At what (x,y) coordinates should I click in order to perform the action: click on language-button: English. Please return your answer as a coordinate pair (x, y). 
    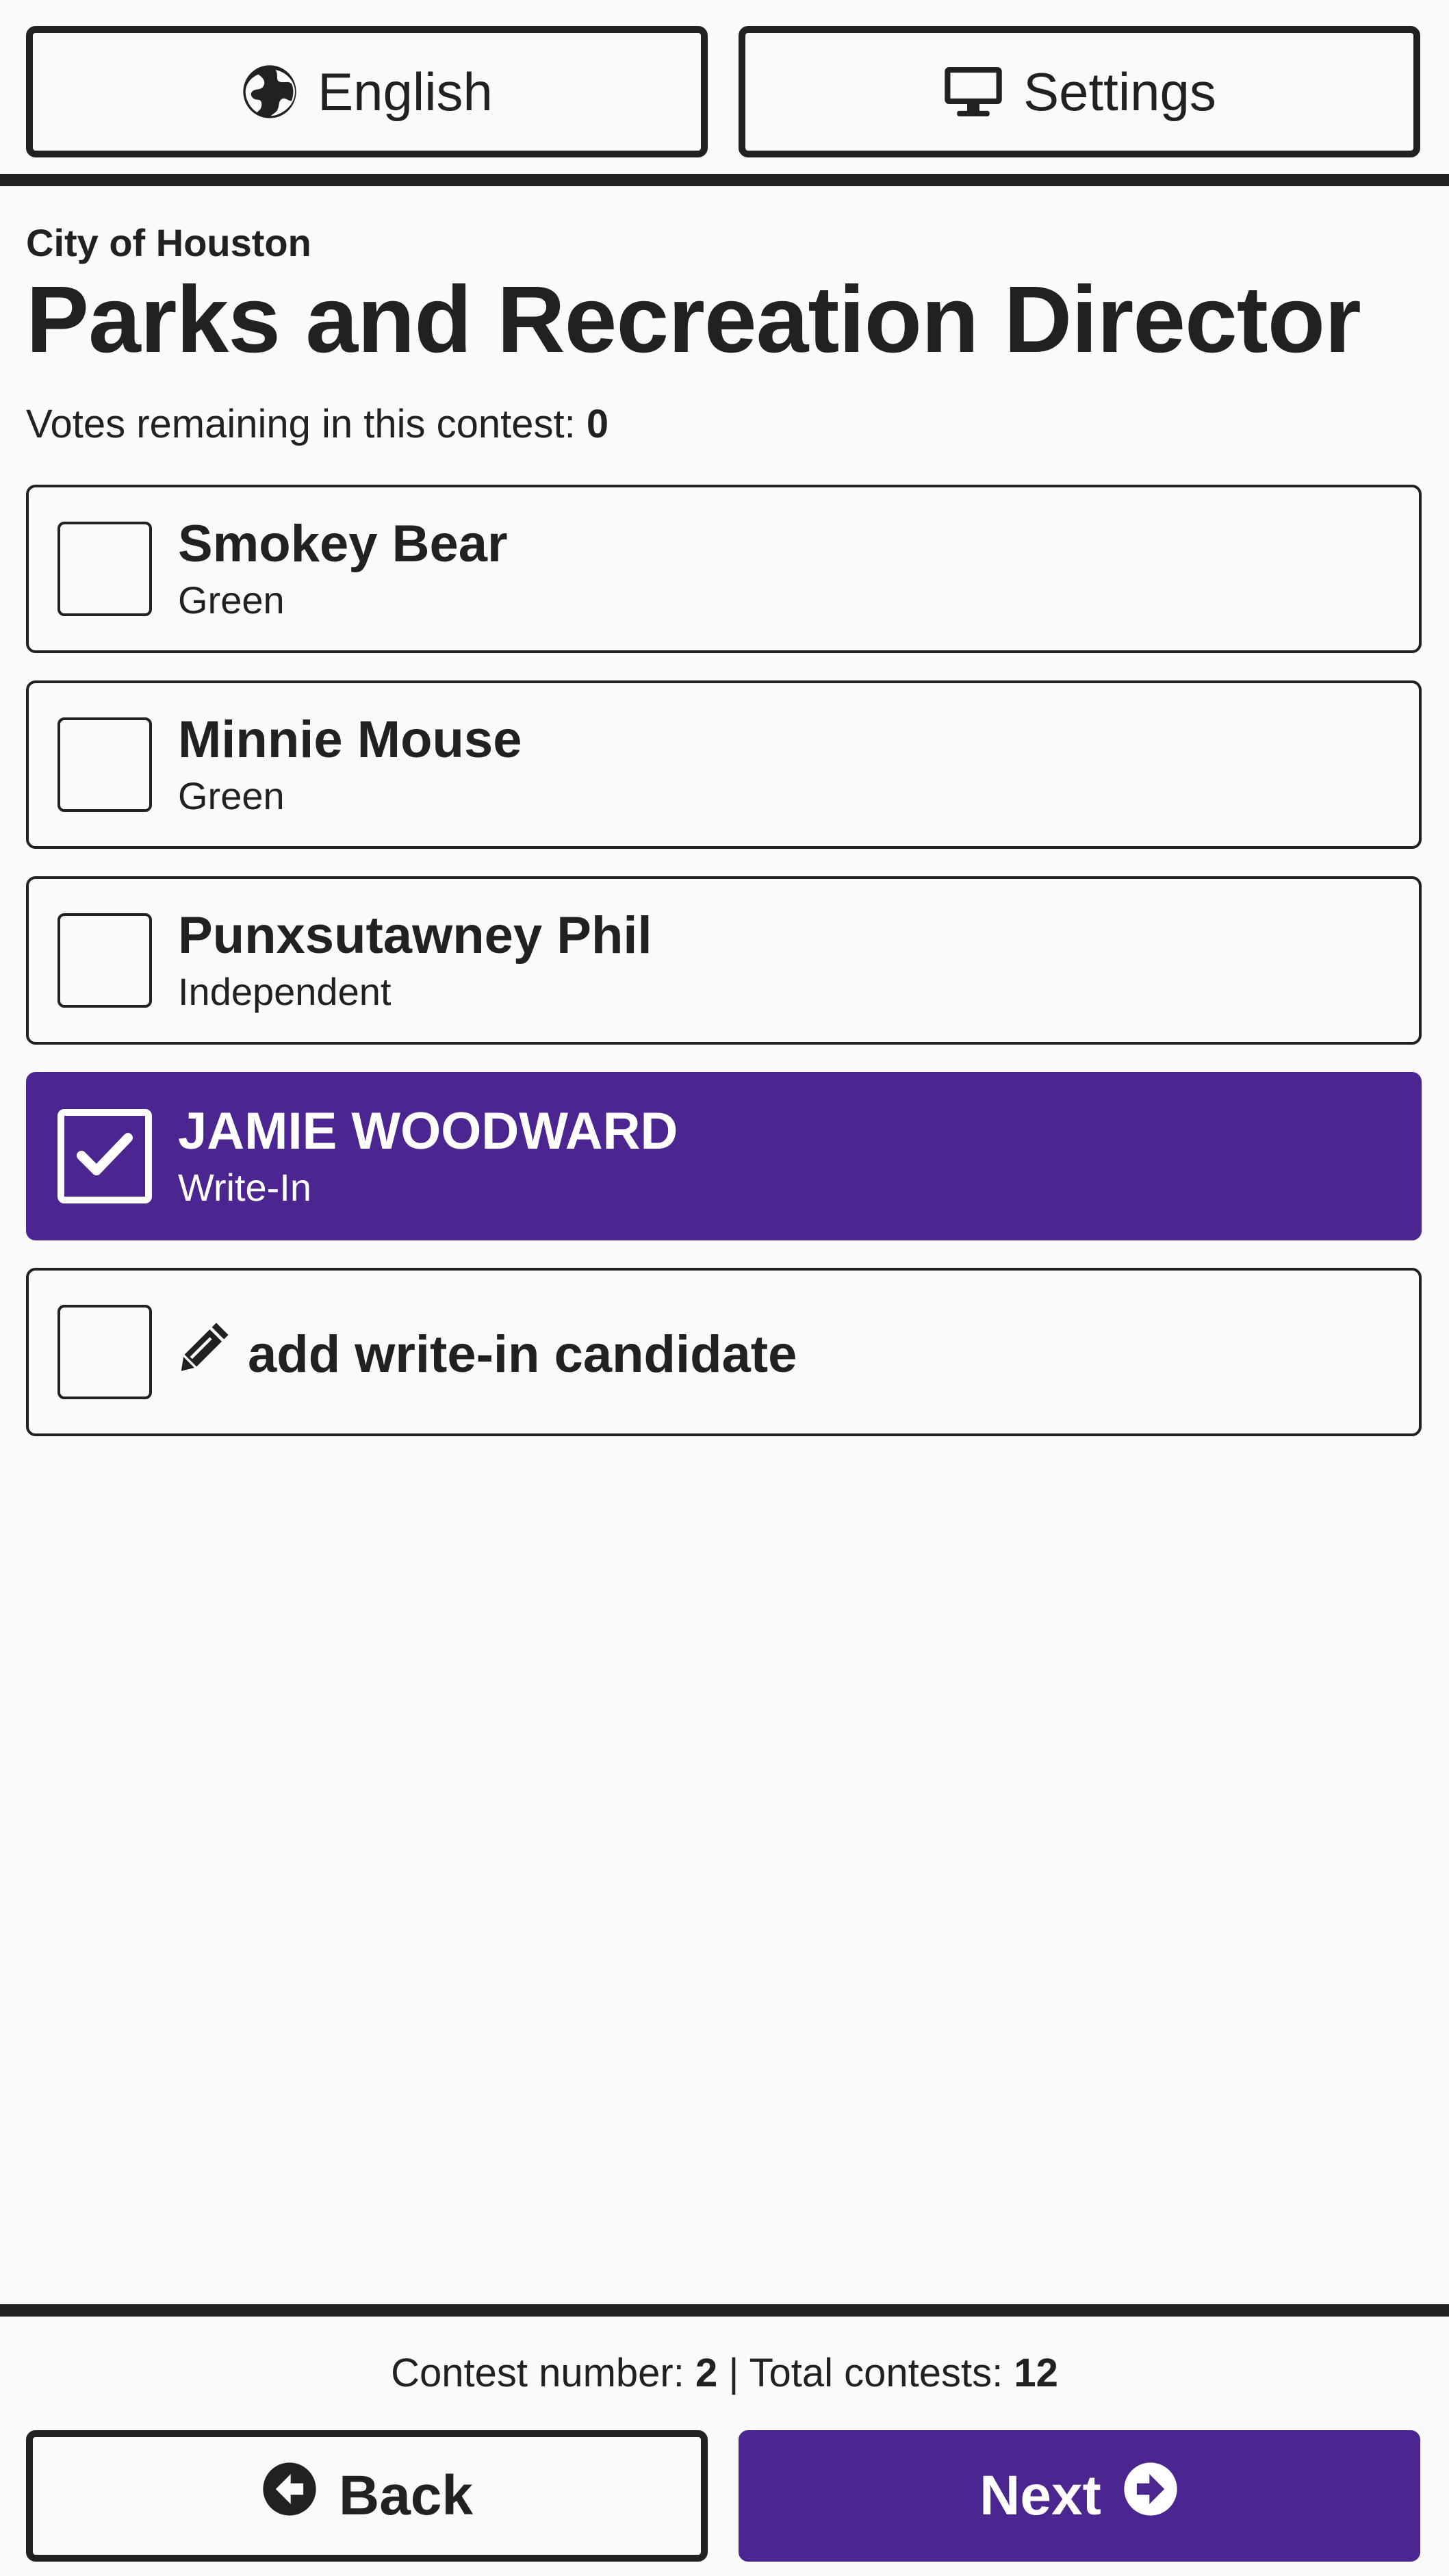
    Looking at the image, I should click on (367, 92).